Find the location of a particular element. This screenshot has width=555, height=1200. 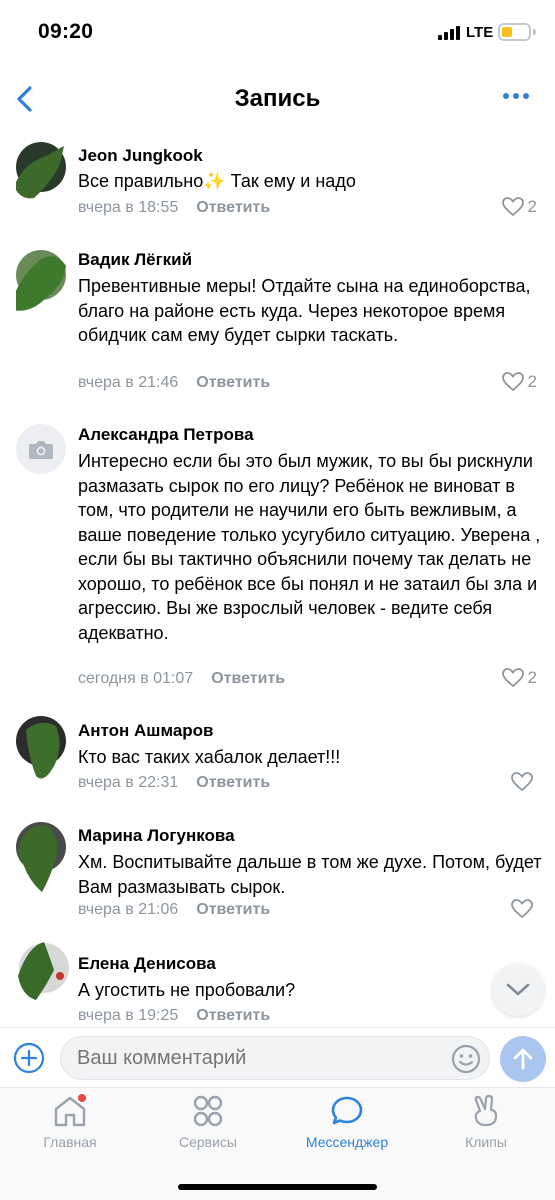

comment-author: Елена Денисова is located at coordinates (147, 964).